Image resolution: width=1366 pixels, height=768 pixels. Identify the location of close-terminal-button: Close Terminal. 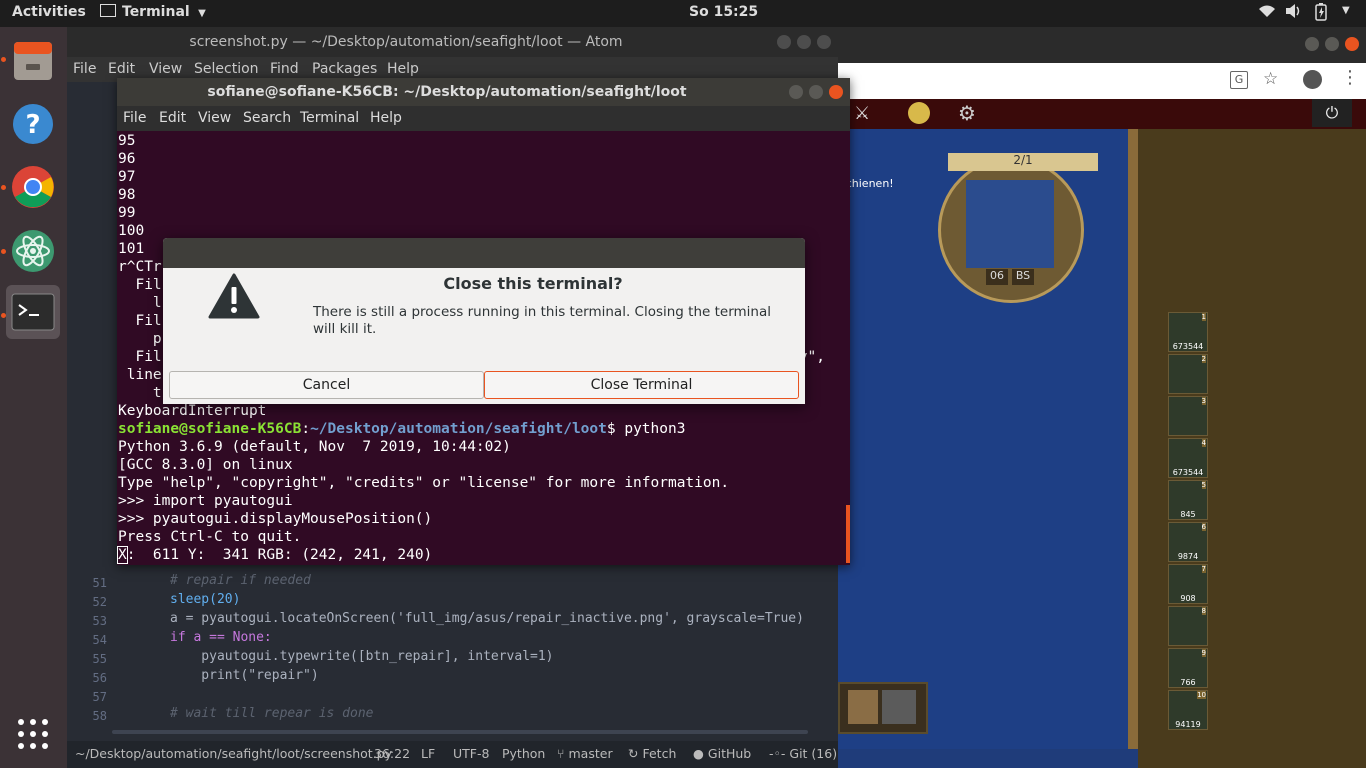
(641, 385).